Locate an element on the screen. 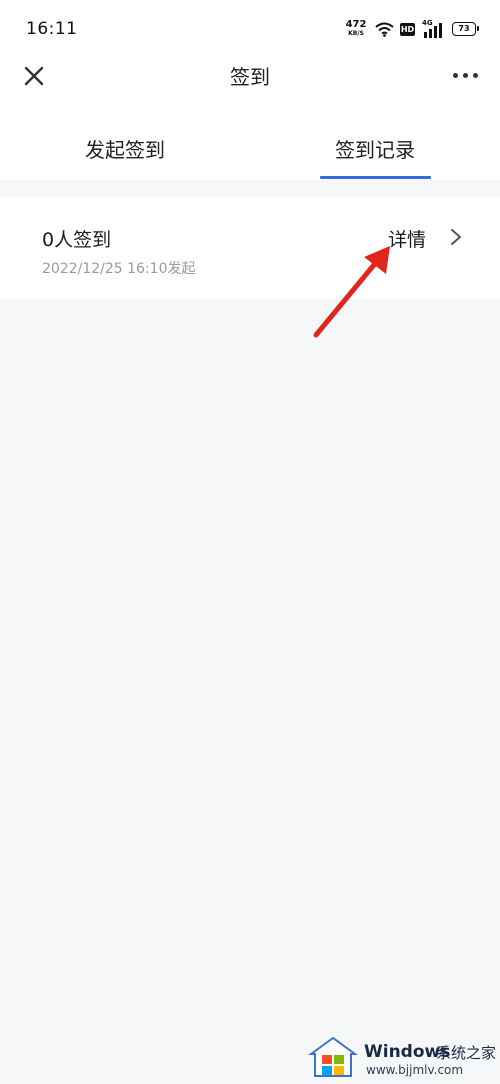  record-time: 2022/12/25 16:10发起 is located at coordinates (119, 269).